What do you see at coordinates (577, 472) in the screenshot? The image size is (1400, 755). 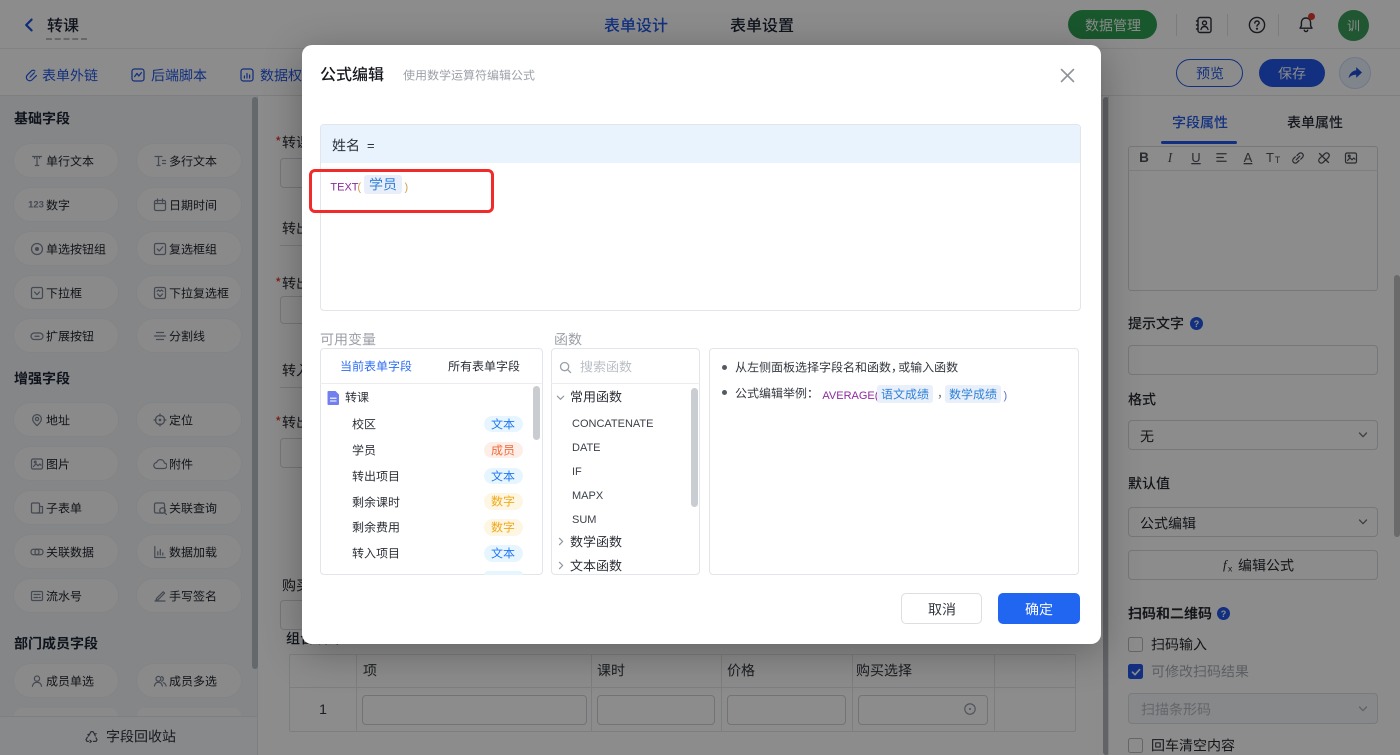 I see `svg-text: IF` at bounding box center [577, 472].